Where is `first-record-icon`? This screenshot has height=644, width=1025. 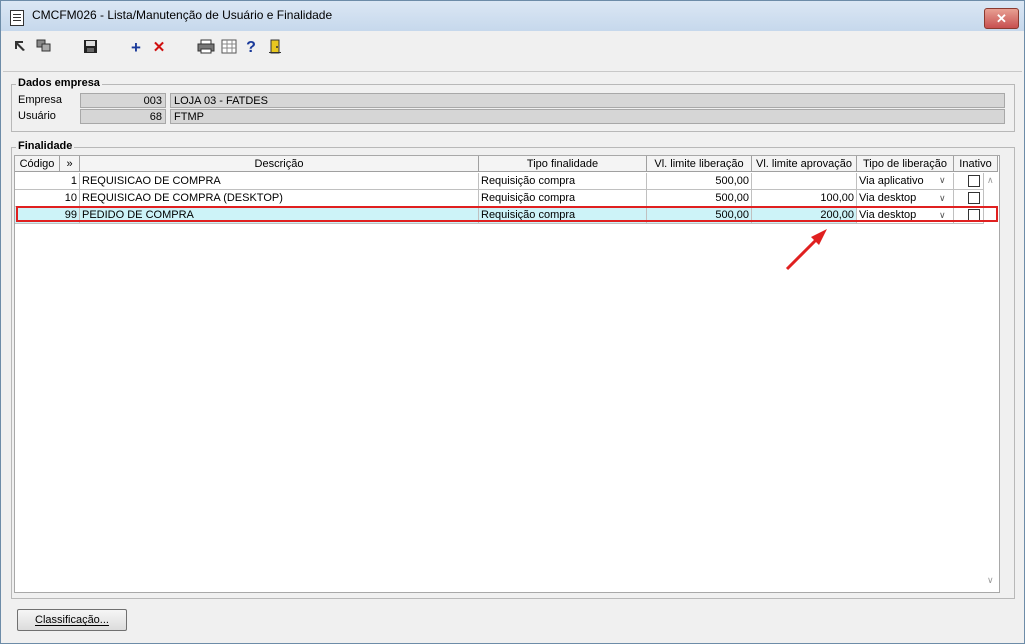 first-record-icon is located at coordinates (20, 47).